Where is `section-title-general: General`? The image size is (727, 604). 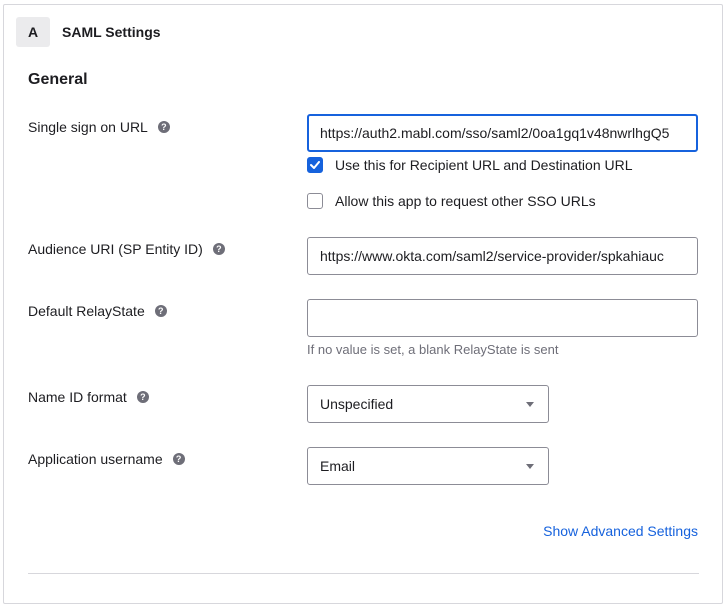
section-title-general: General is located at coordinates (58, 79).